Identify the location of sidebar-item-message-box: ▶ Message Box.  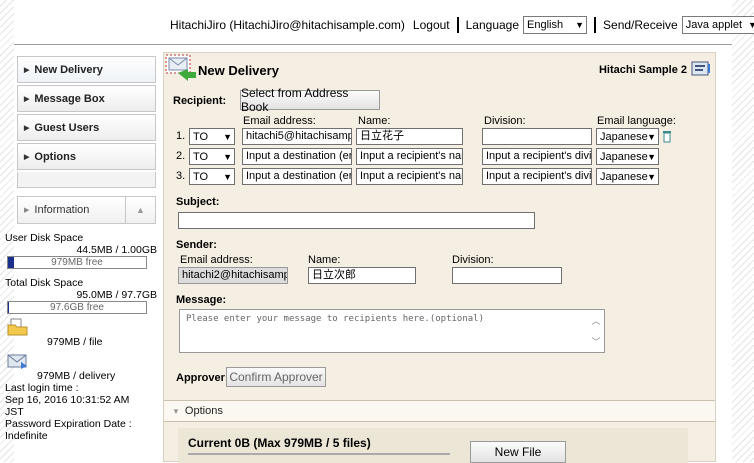
(86, 98).